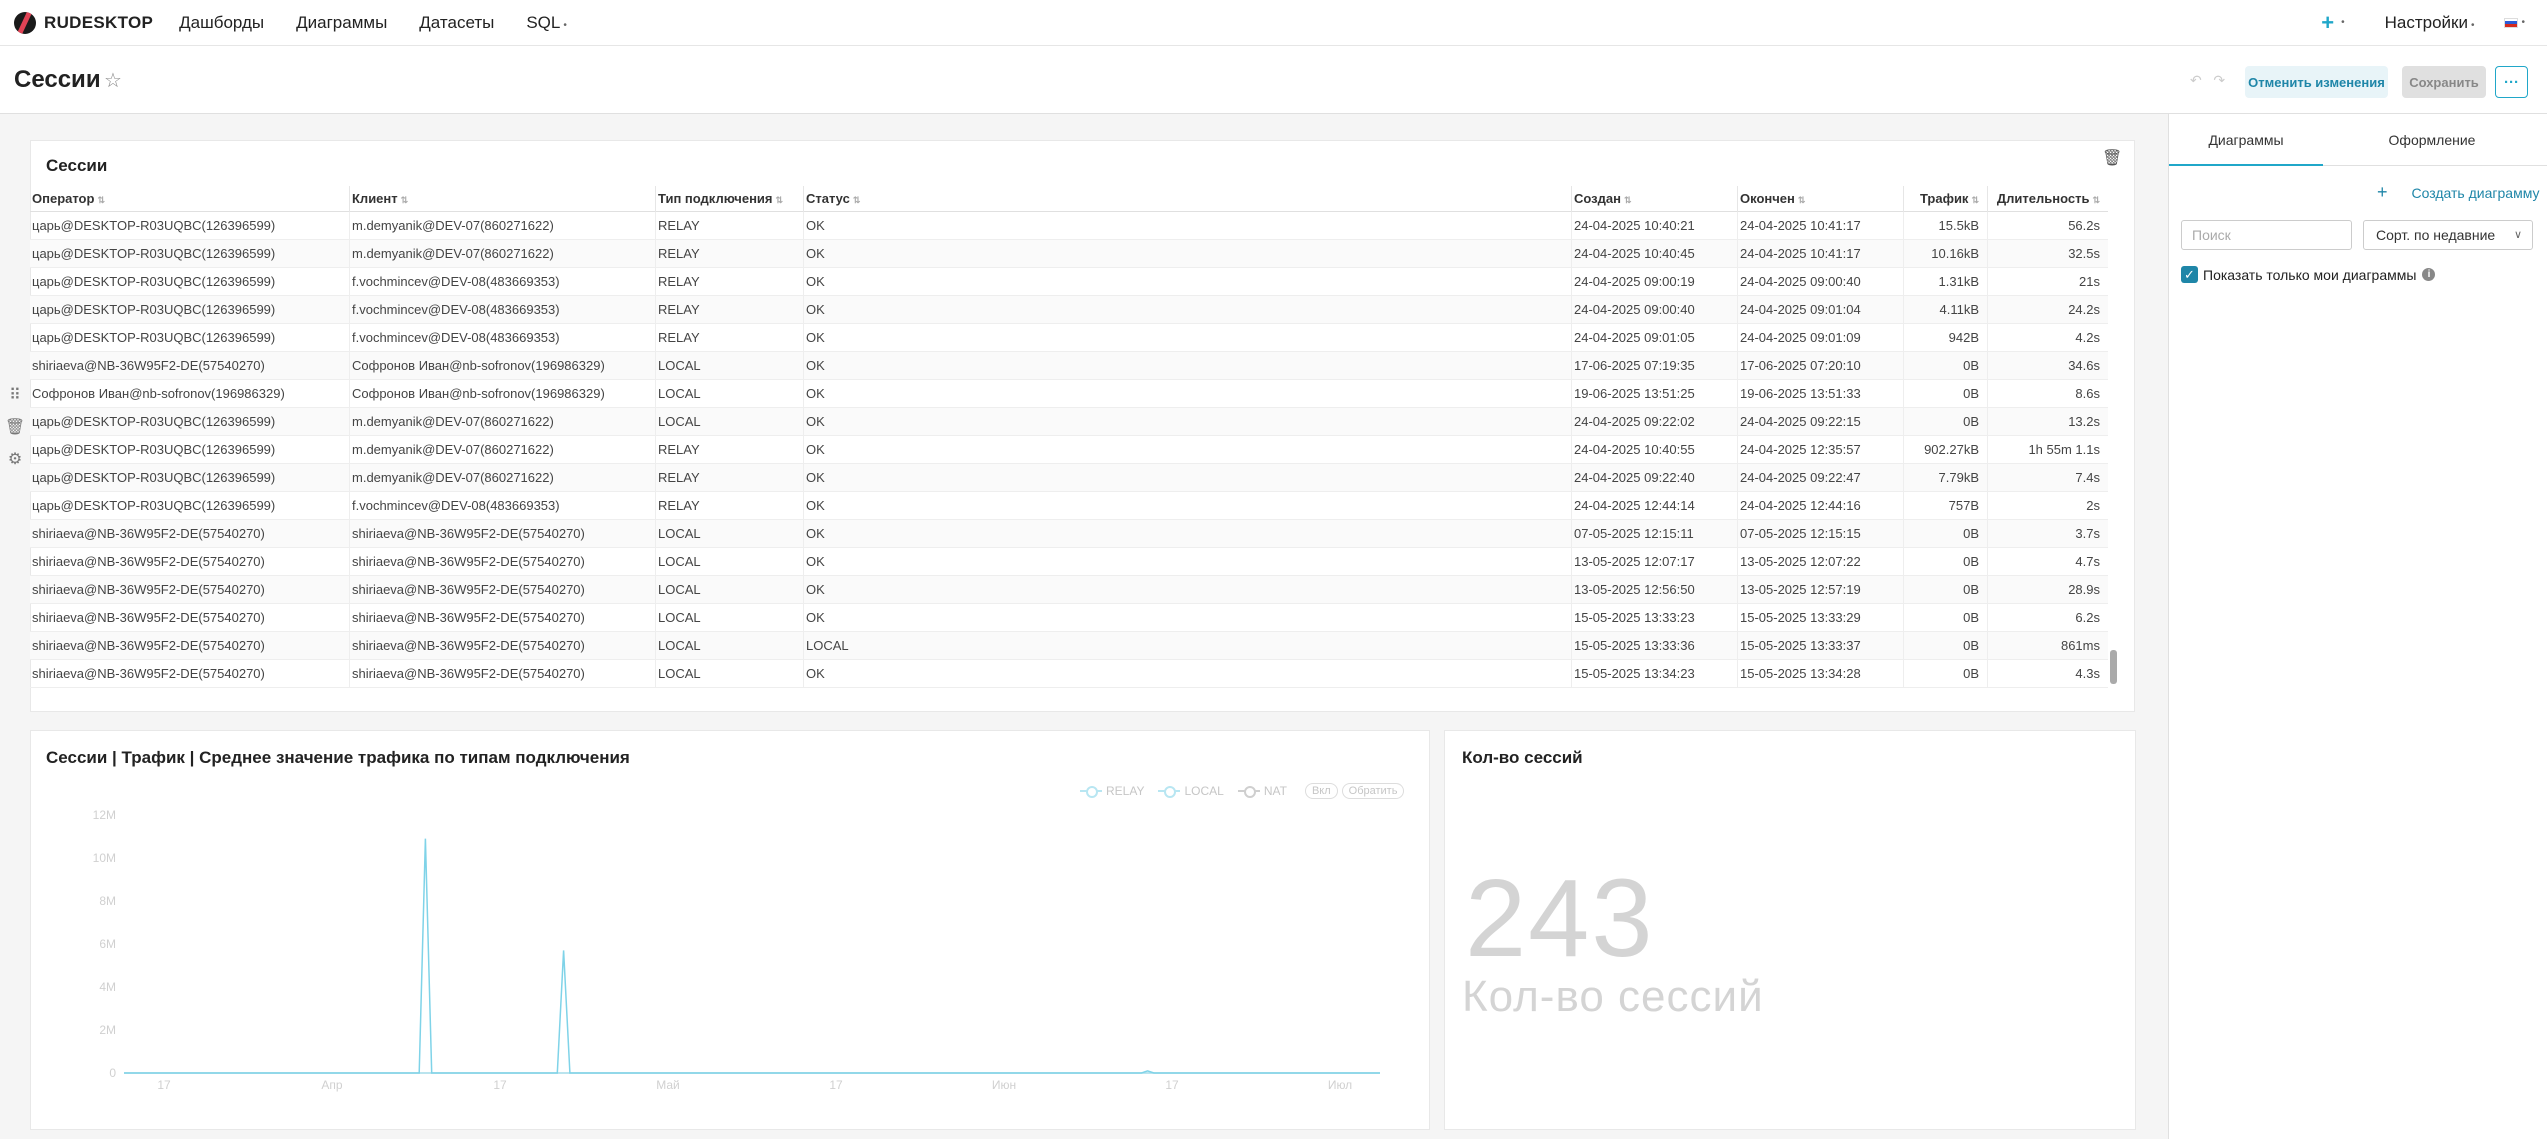  I want to click on more-options-button: ···, so click(2511, 82).